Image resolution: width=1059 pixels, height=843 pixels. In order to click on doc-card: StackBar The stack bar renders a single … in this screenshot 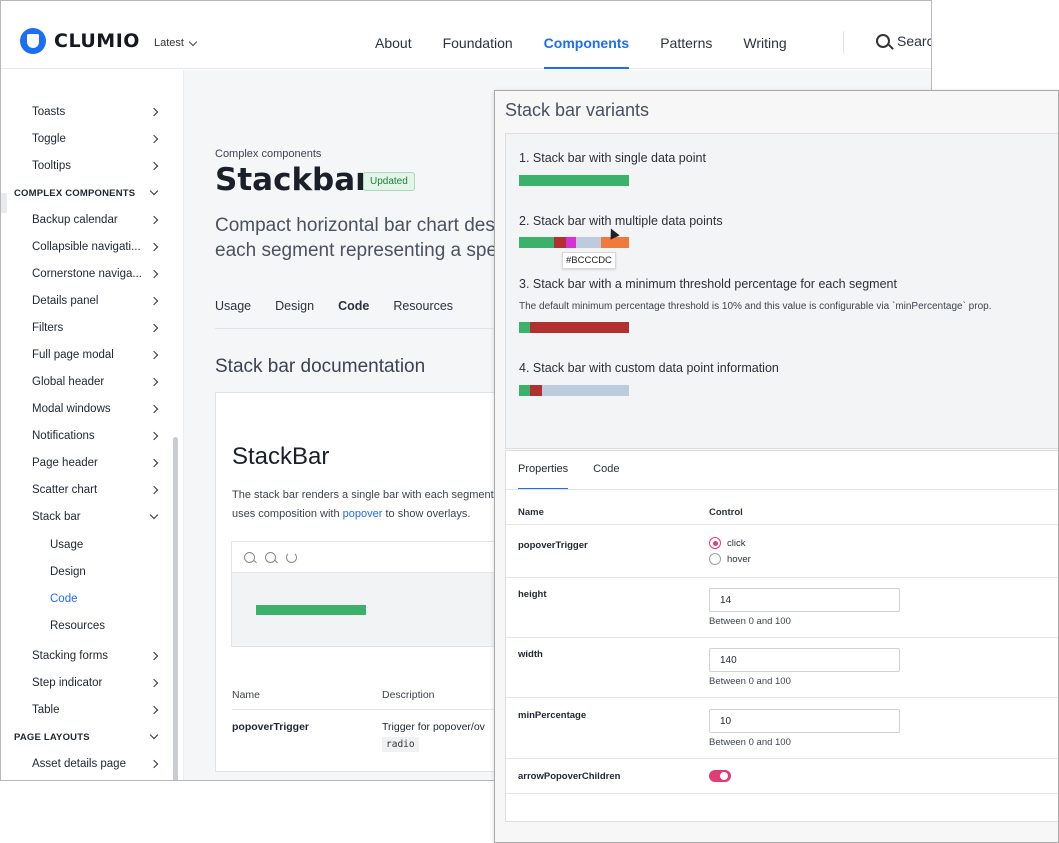, I will do `click(368, 582)`.